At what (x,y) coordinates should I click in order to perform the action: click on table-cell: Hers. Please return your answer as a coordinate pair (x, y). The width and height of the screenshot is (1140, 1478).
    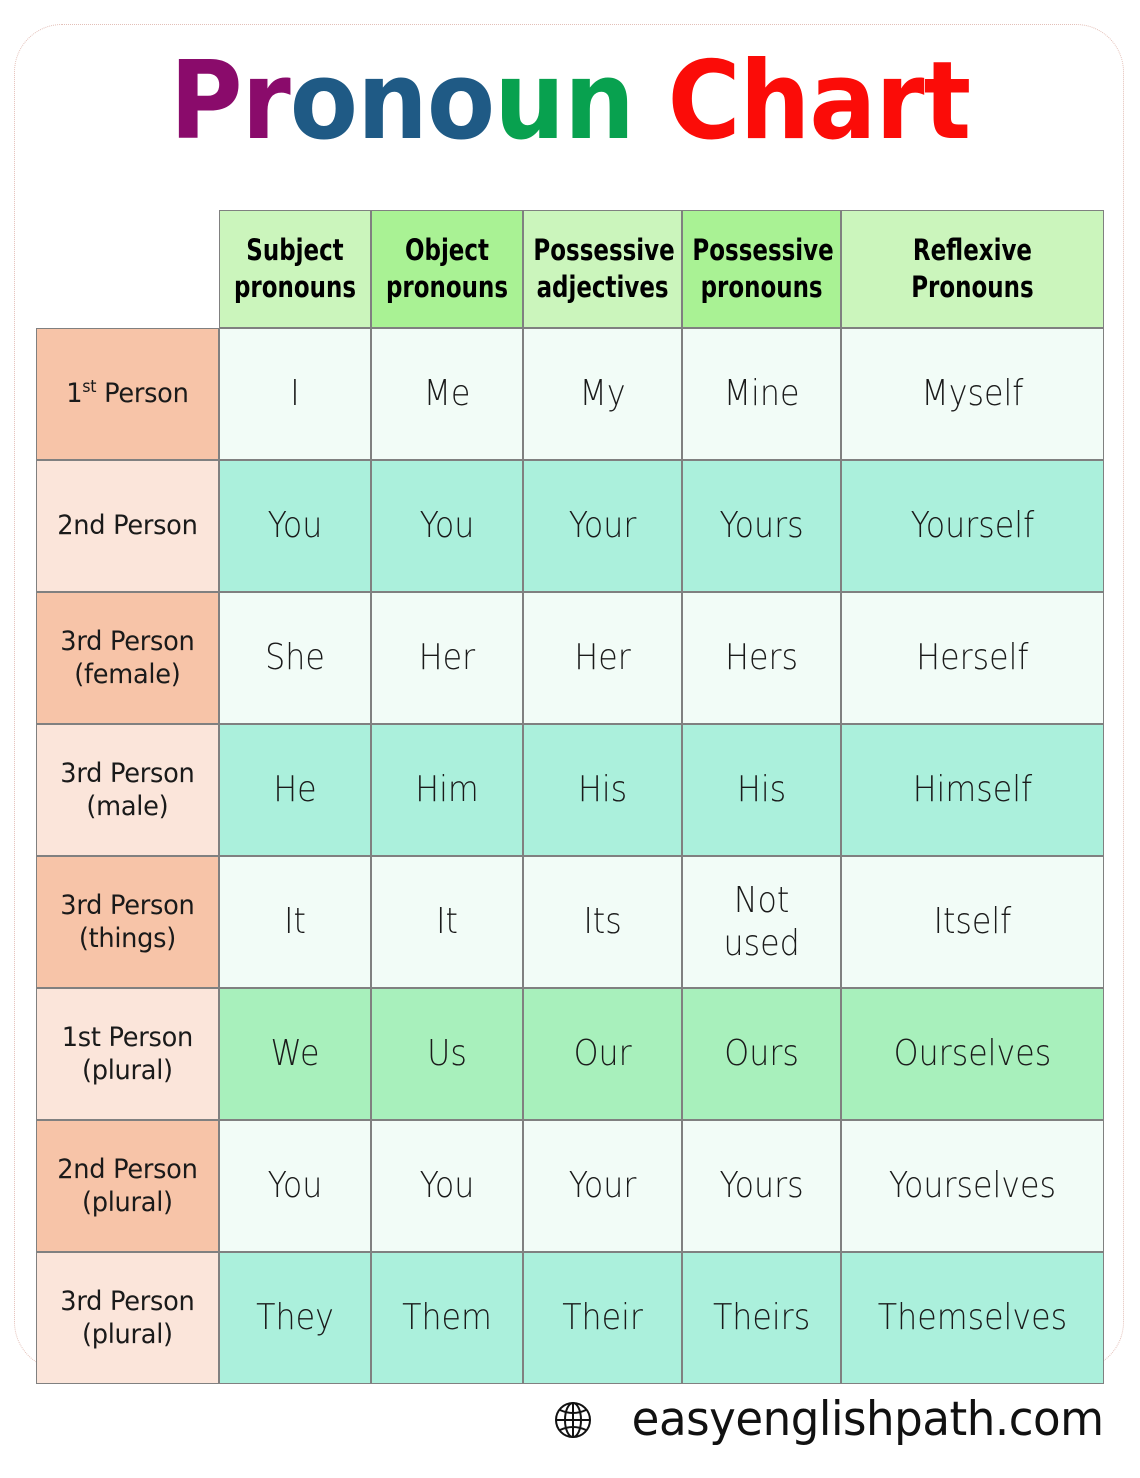
    Looking at the image, I should click on (761, 658).